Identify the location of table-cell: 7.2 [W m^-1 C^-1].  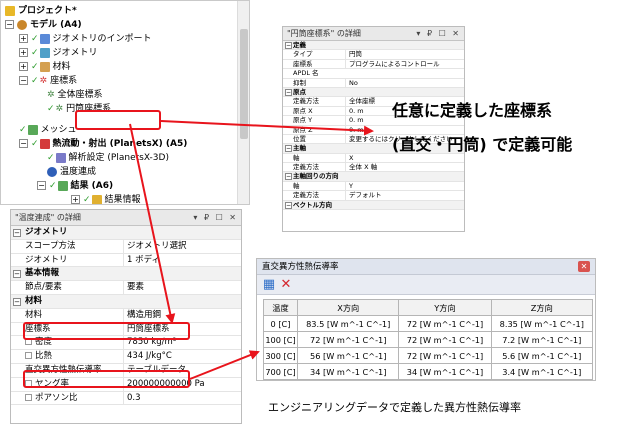
(542, 339).